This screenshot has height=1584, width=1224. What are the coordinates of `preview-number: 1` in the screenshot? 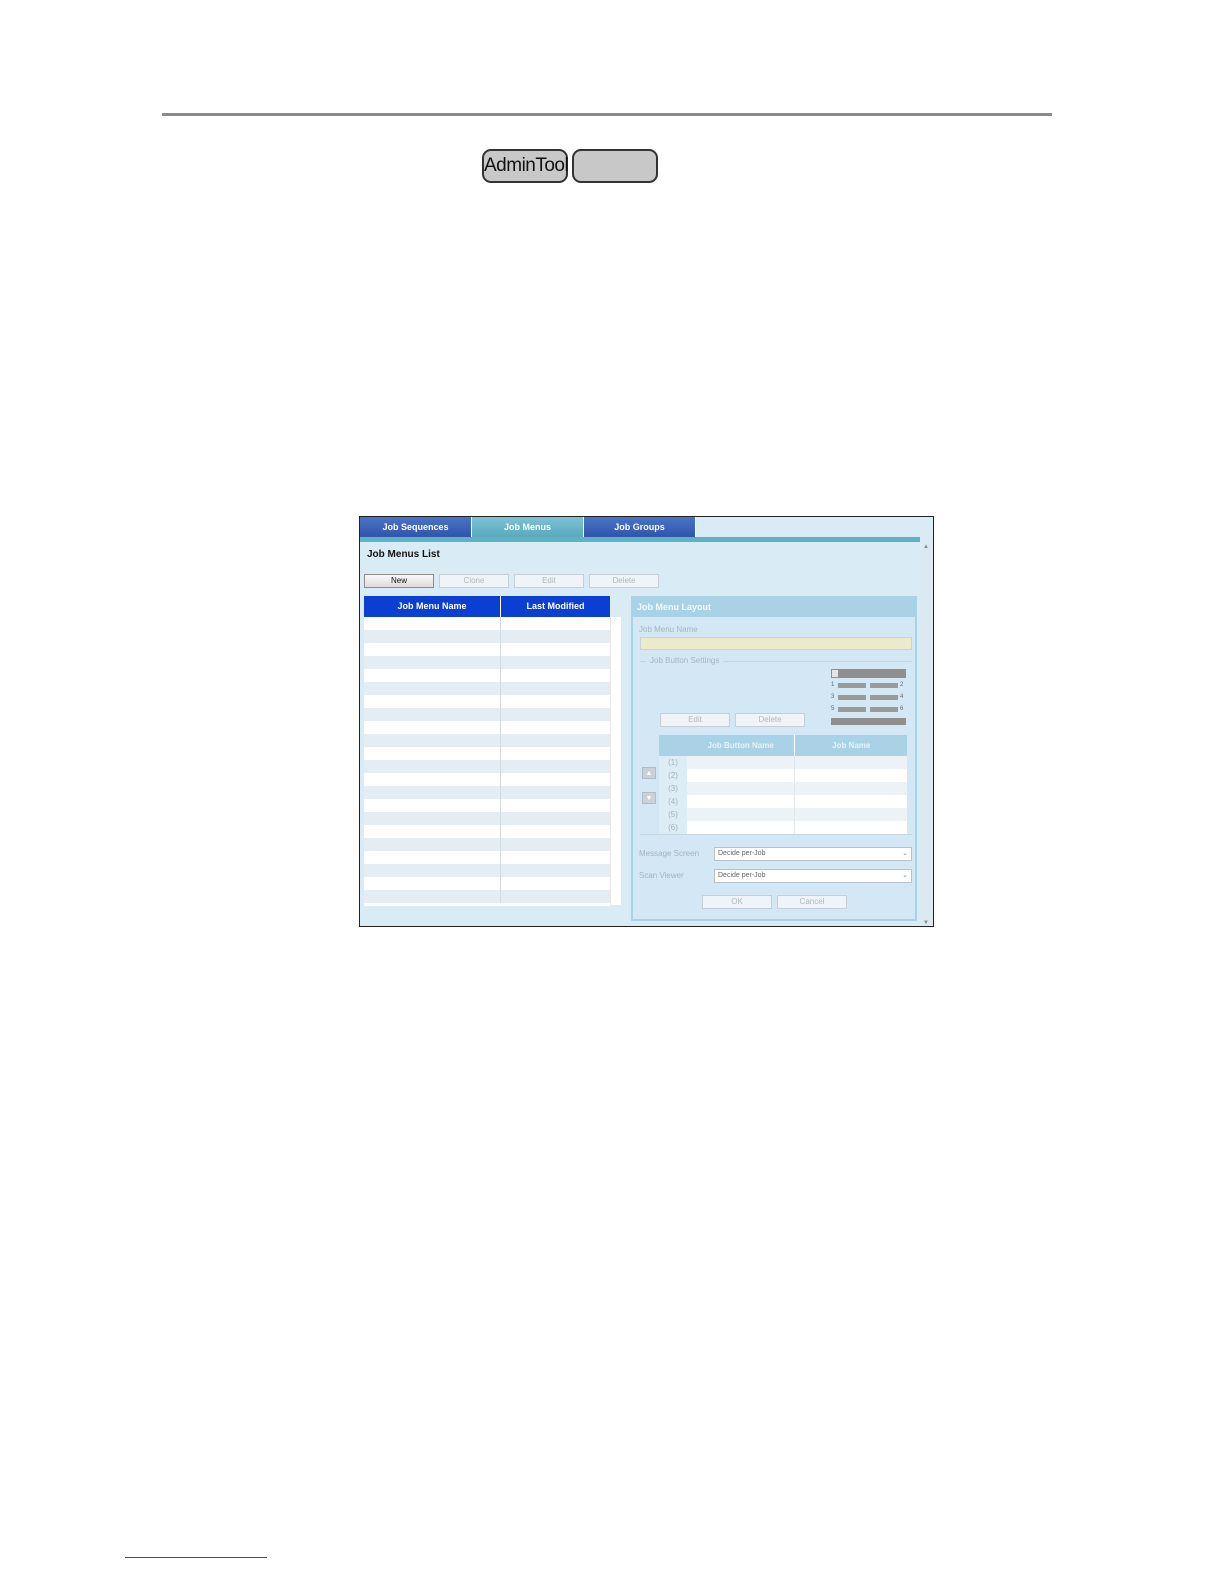 It's located at (833, 685).